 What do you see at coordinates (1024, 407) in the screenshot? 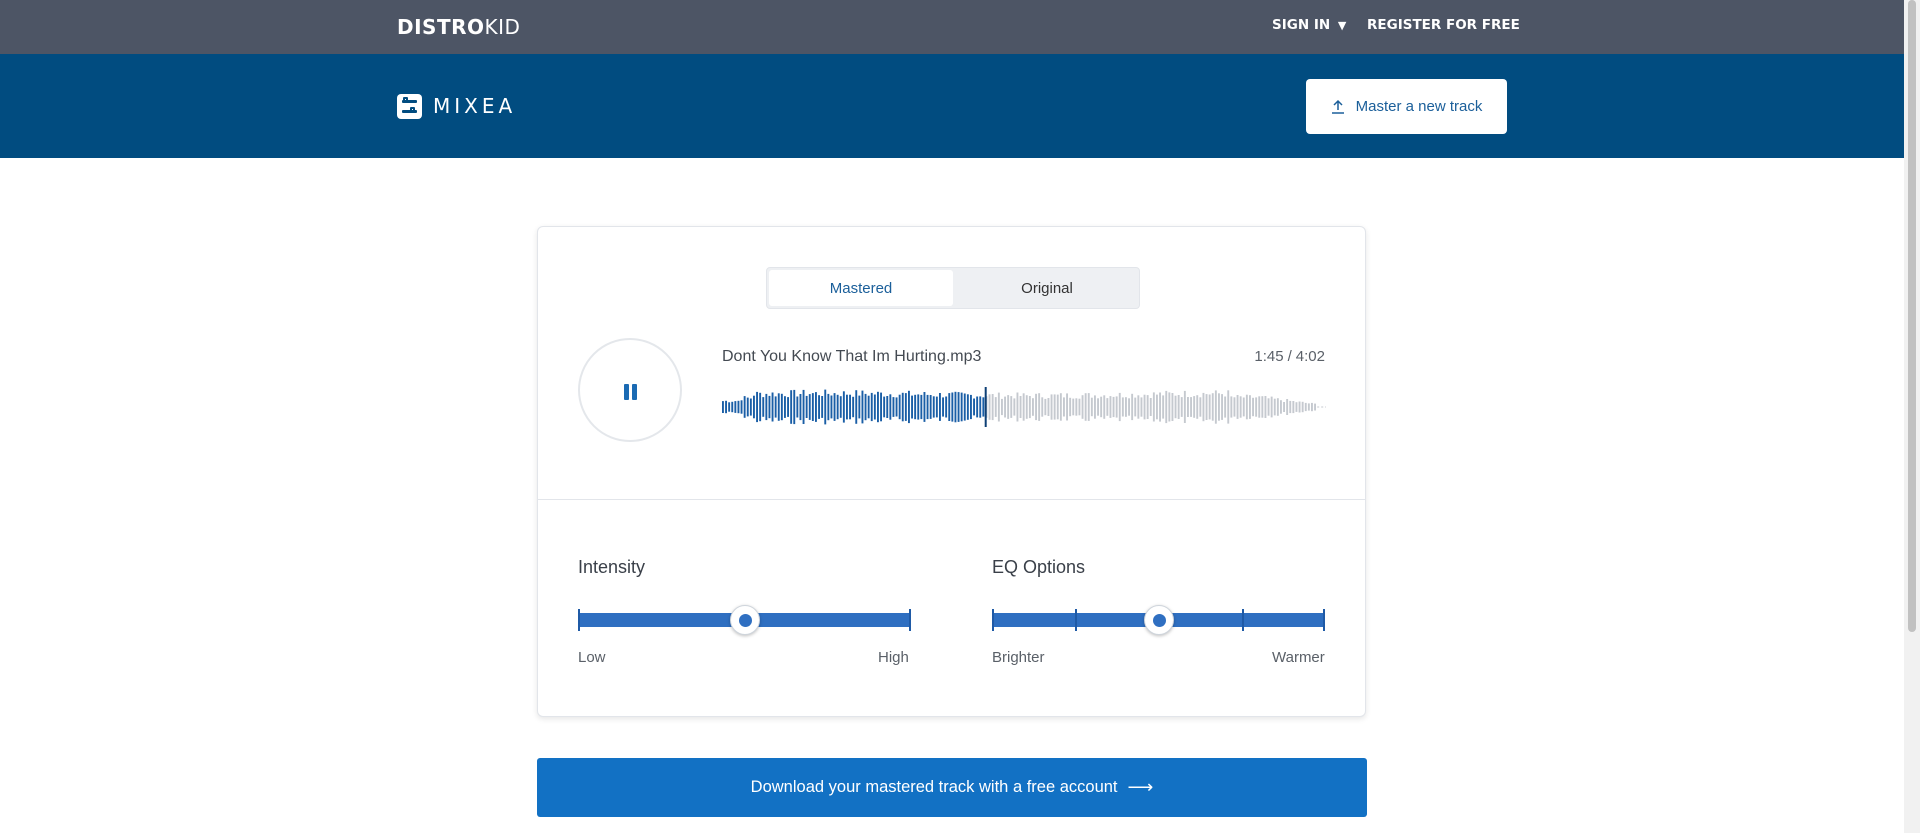
I see `waveform` at bounding box center [1024, 407].